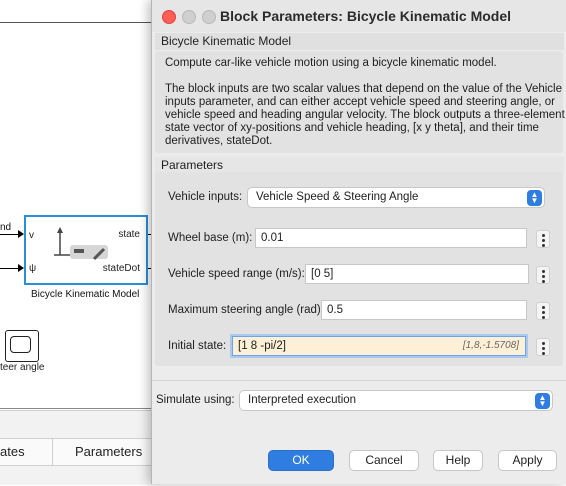 The height and width of the screenshot is (486, 566). I want to click on speed-range-more-icon, so click(543, 275).